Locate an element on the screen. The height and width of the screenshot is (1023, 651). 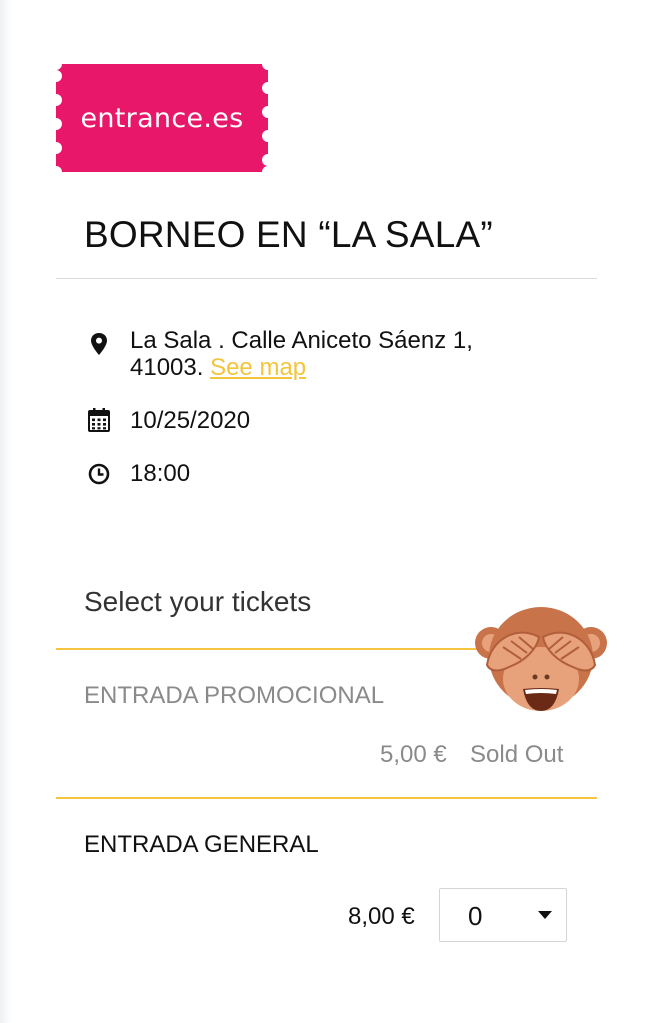
see-no-evil-monkey-emoji is located at coordinates (541, 659).